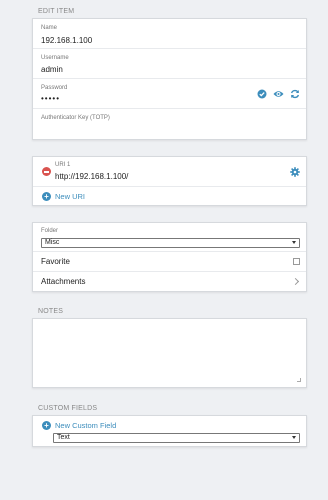 The height and width of the screenshot is (500, 328). Describe the element at coordinates (169, 281) in the screenshot. I see `attachments-row: Attachments` at that location.